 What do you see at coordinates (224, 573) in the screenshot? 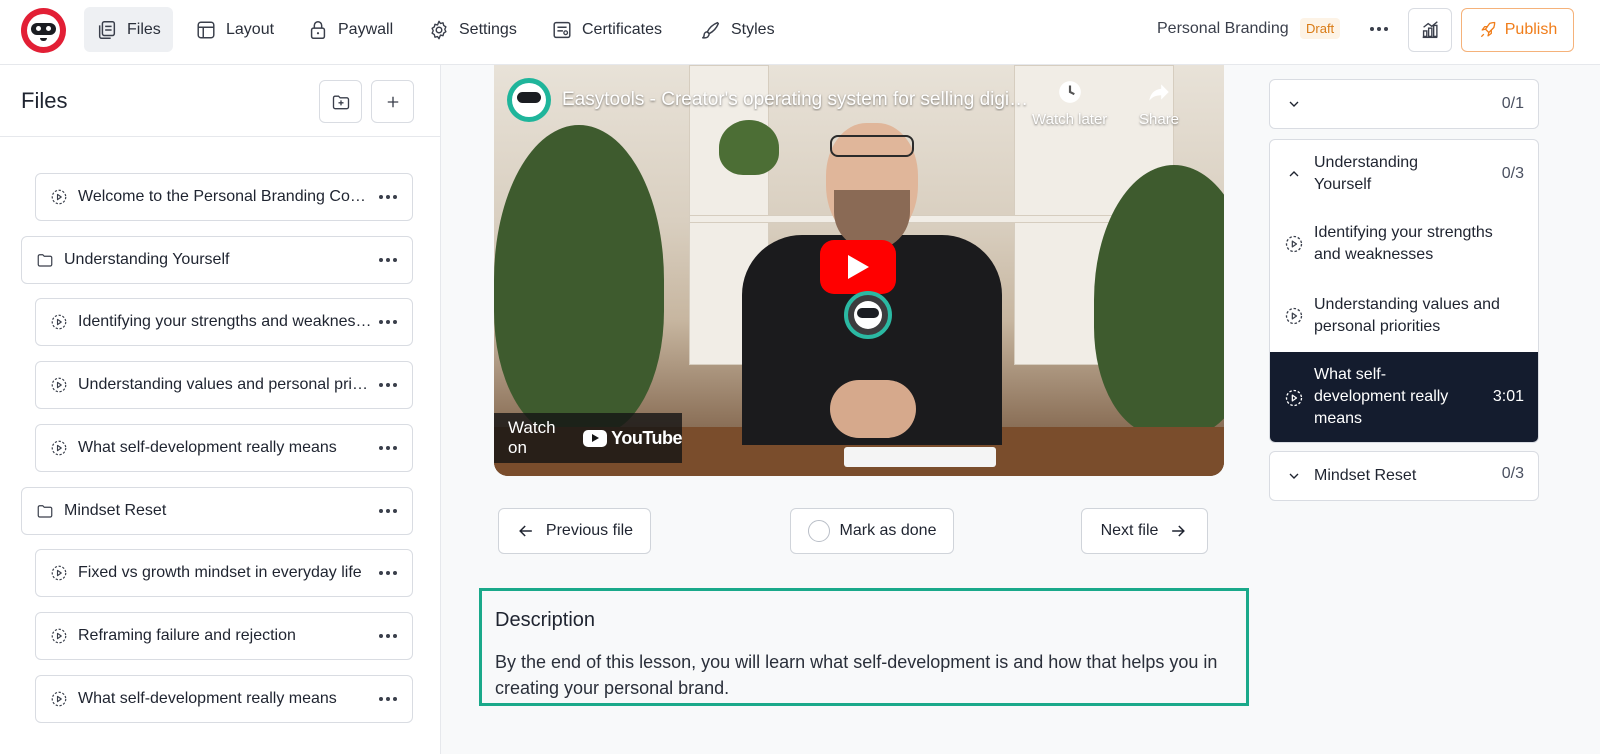
I see `file-item: Fixed vs growth mindset in everyday life` at bounding box center [224, 573].